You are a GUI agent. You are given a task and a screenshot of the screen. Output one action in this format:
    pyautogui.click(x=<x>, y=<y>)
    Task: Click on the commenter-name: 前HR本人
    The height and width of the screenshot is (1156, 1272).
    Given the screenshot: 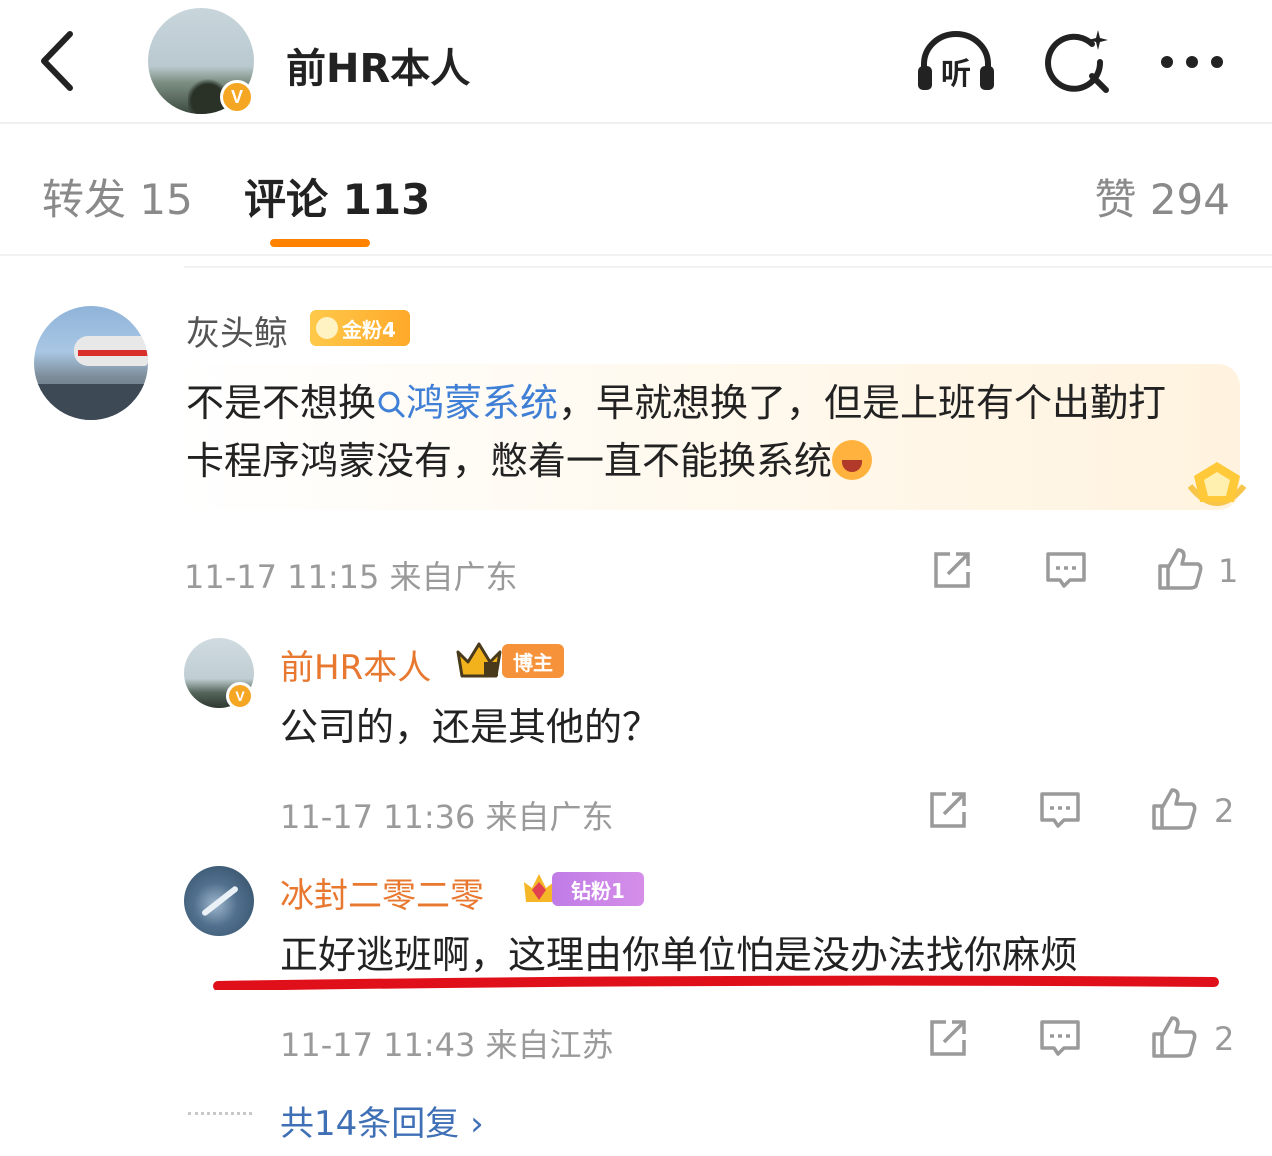 What is the action you would take?
    pyautogui.click(x=355, y=664)
    